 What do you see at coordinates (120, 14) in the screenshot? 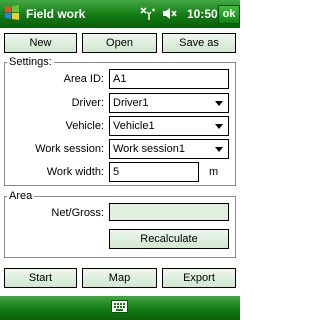
I see `title-bar: Field work 10:50 ok` at bounding box center [120, 14].